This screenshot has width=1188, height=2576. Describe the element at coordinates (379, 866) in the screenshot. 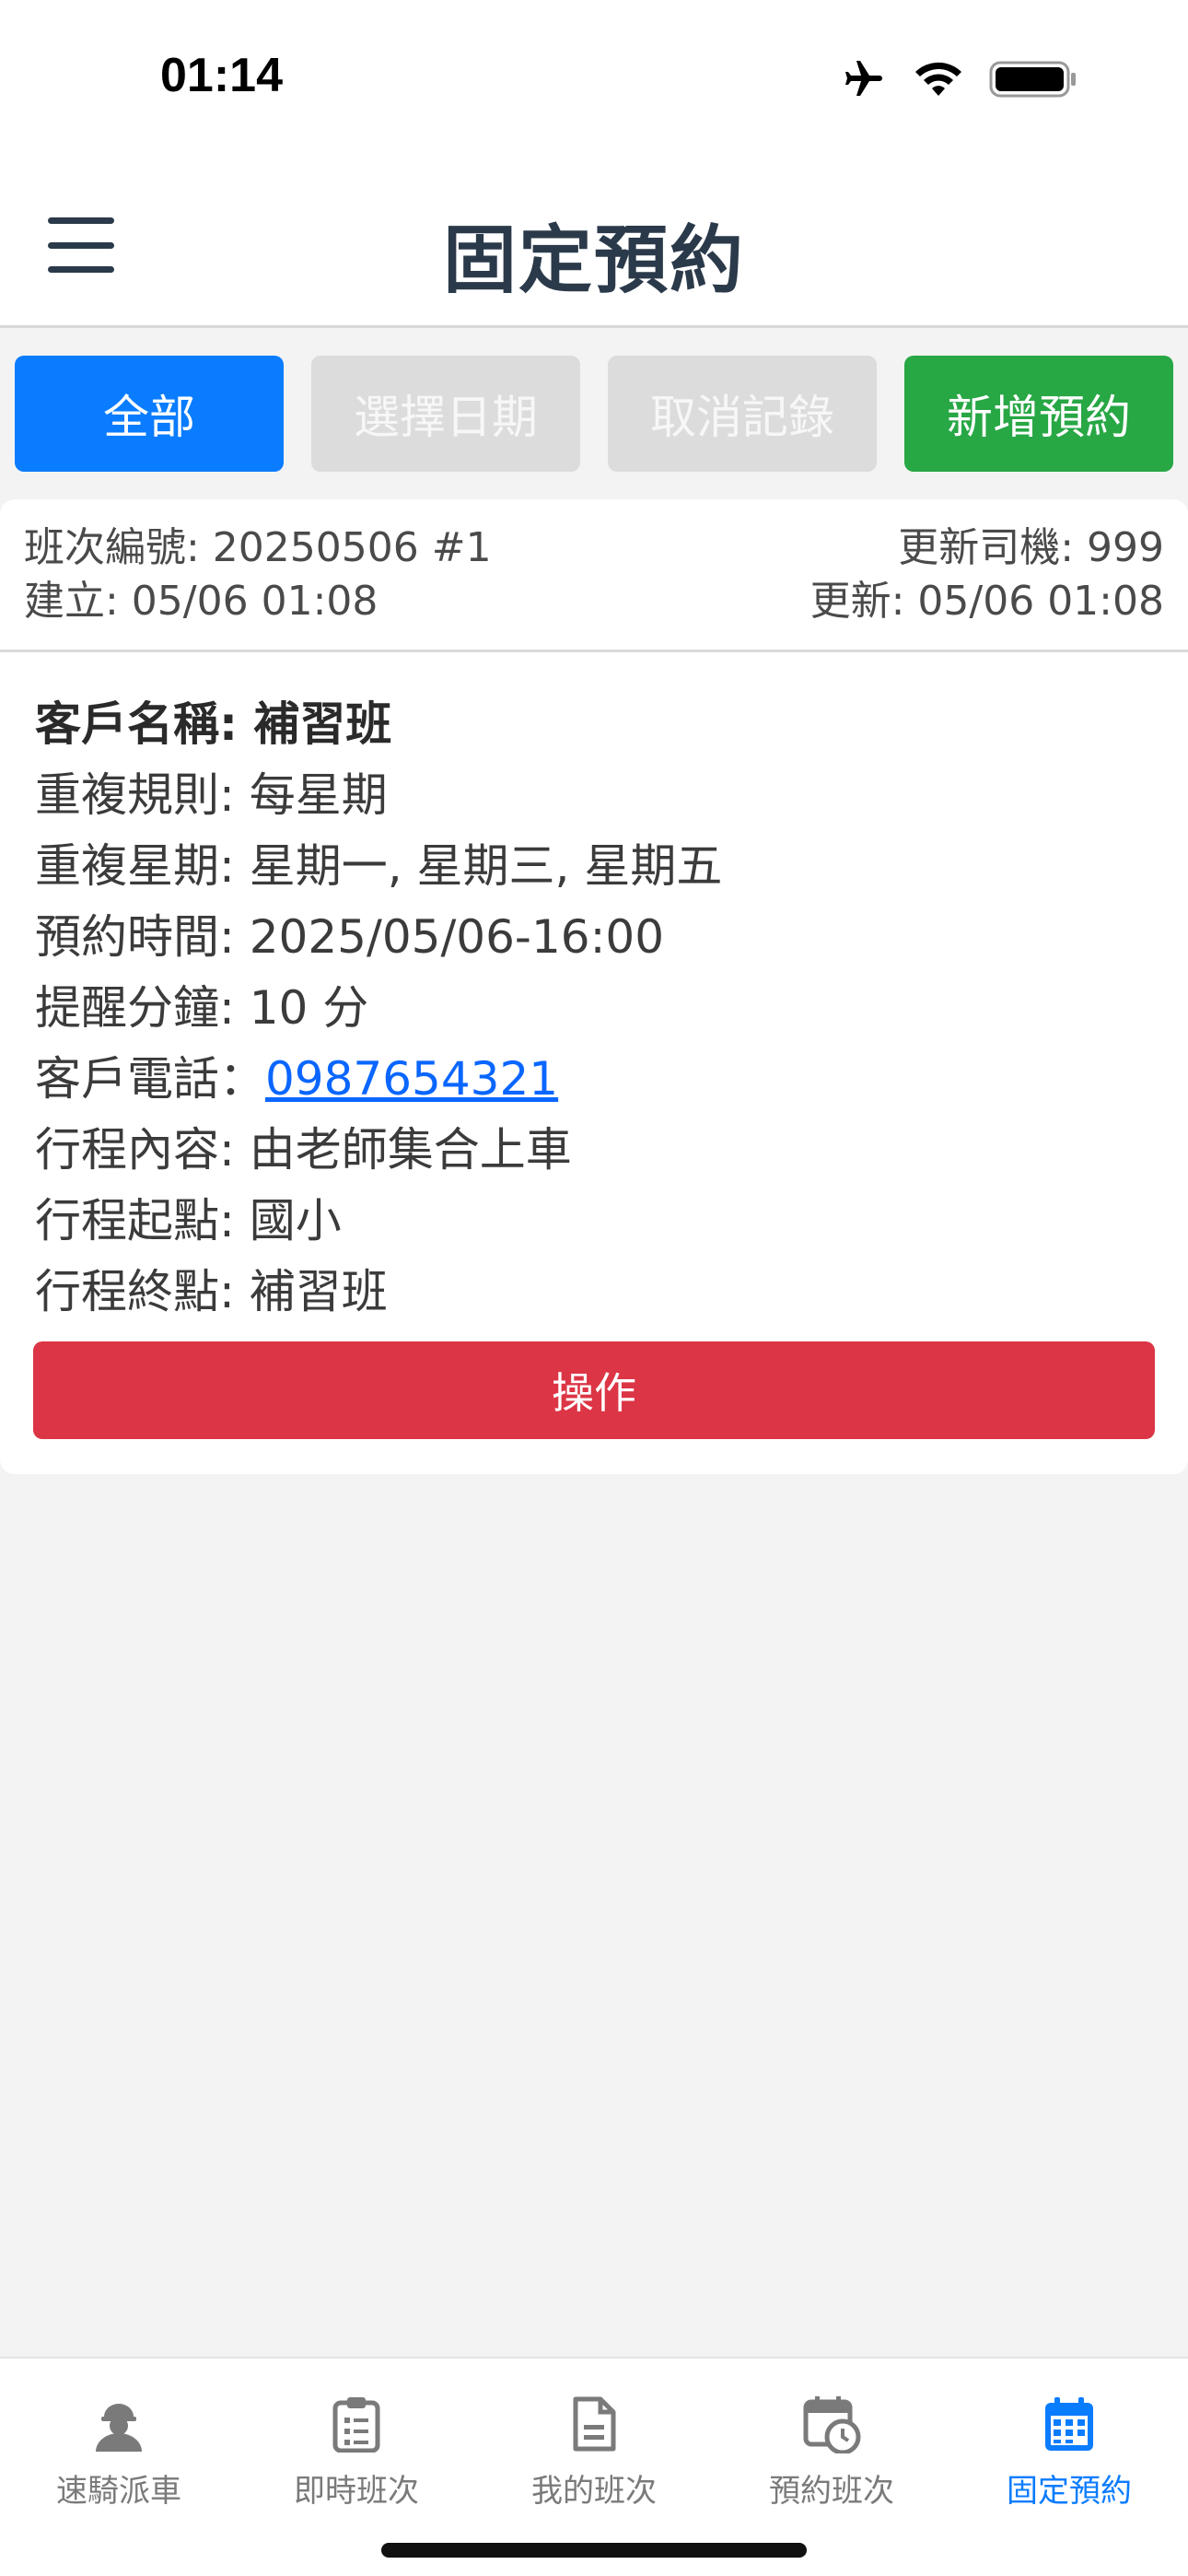

I see `repeat-days: 重複星期: 星期一, 星期三, 星期五` at that location.